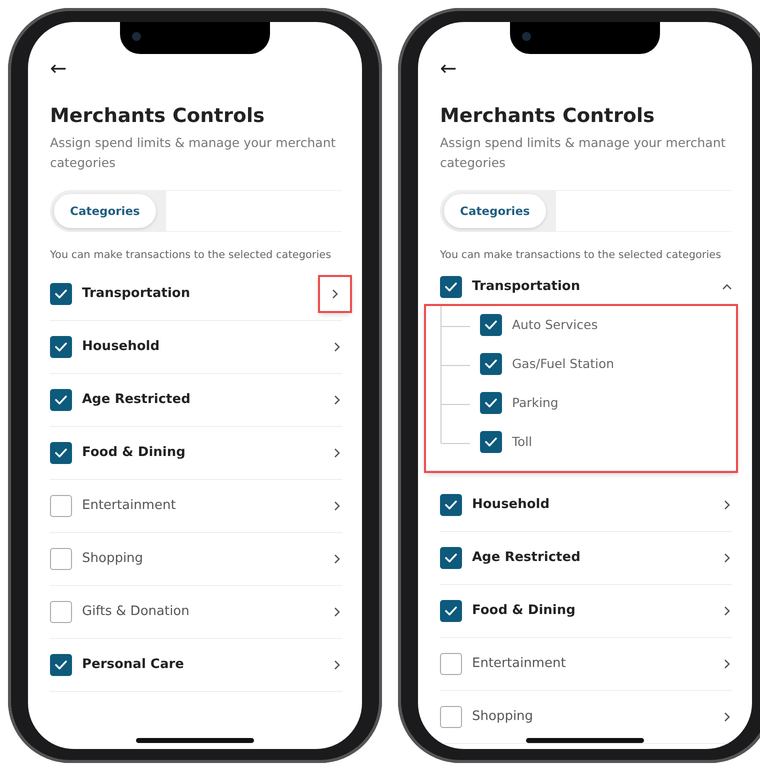 This screenshot has height=765, width=760. Describe the element at coordinates (555, 325) in the screenshot. I see `subcategory-label: Auto Services` at that location.